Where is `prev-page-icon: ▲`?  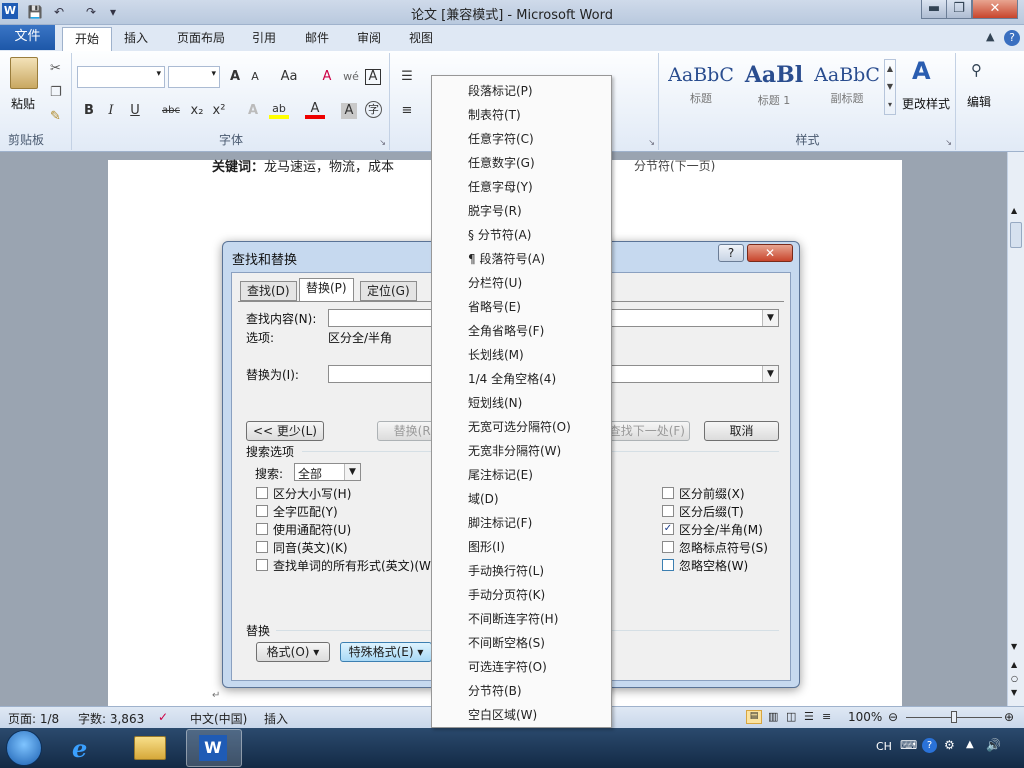 prev-page-icon: ▲ is located at coordinates (1014, 664).